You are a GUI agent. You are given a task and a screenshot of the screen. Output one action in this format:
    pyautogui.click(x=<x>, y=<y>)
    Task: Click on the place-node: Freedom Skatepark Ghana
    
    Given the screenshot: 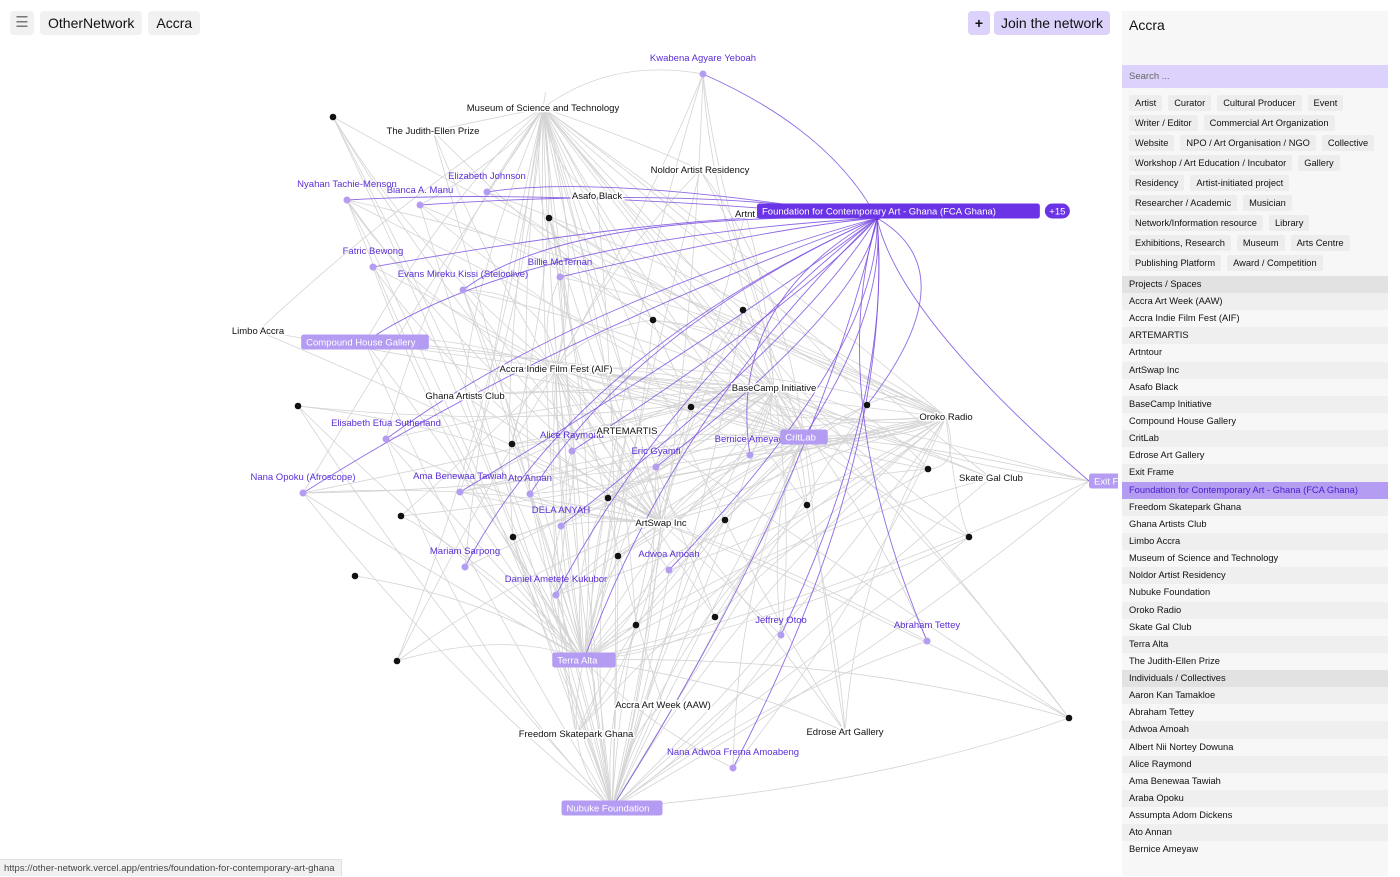 What is the action you would take?
    pyautogui.click(x=576, y=735)
    